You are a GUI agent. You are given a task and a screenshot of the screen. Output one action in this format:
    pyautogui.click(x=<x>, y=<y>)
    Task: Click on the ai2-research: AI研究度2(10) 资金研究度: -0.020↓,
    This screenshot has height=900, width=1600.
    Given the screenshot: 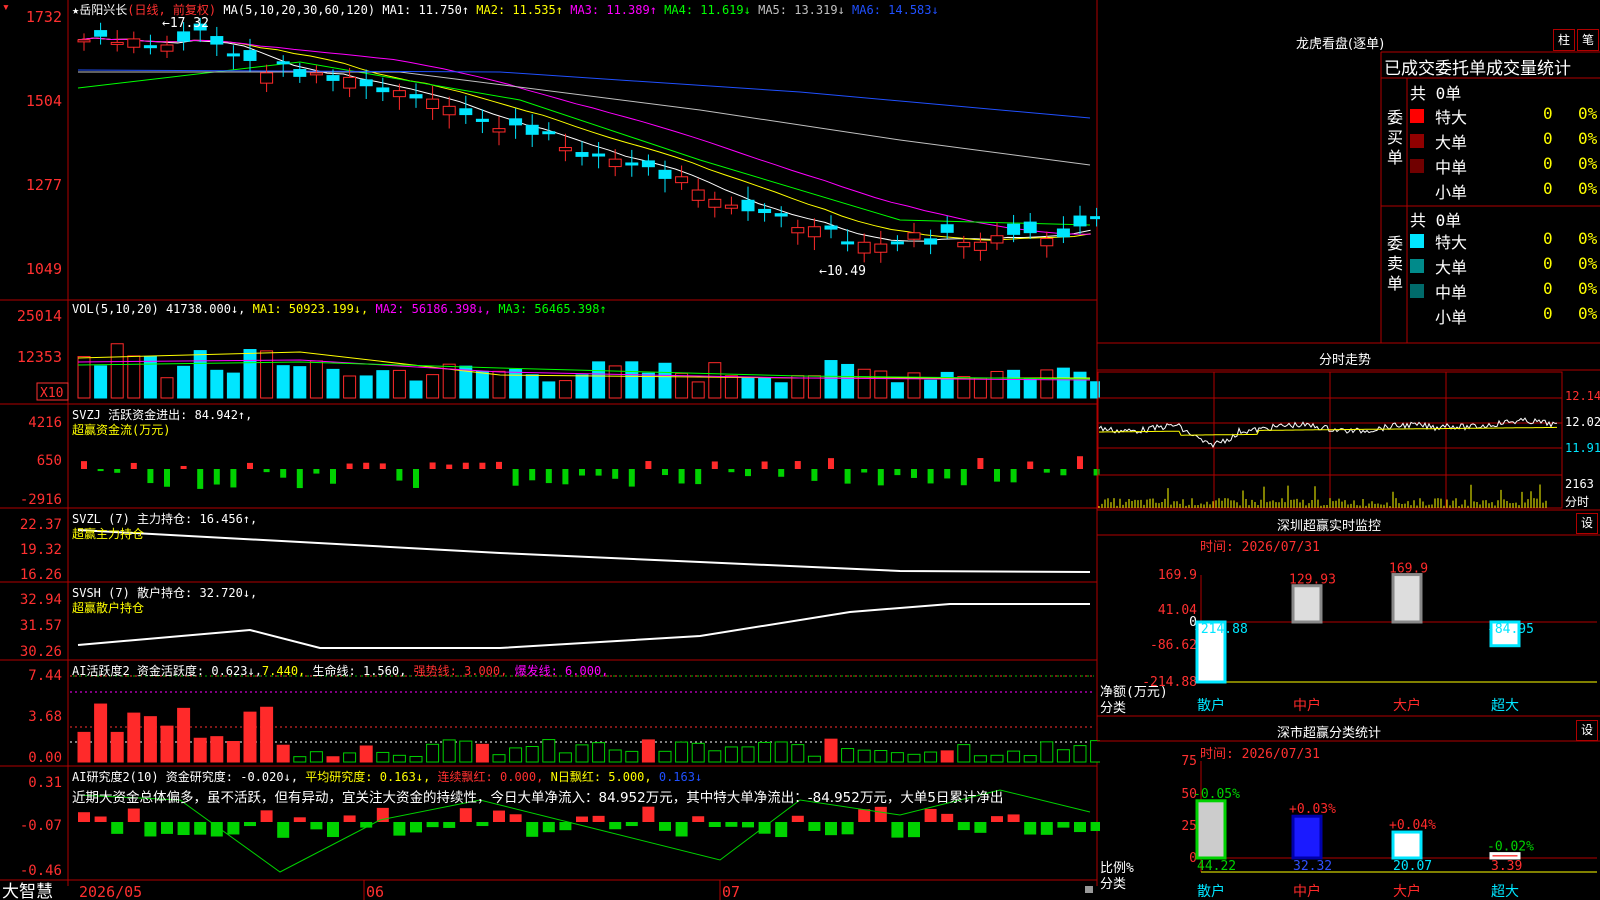 What is the action you would take?
    pyautogui.click(x=185, y=777)
    